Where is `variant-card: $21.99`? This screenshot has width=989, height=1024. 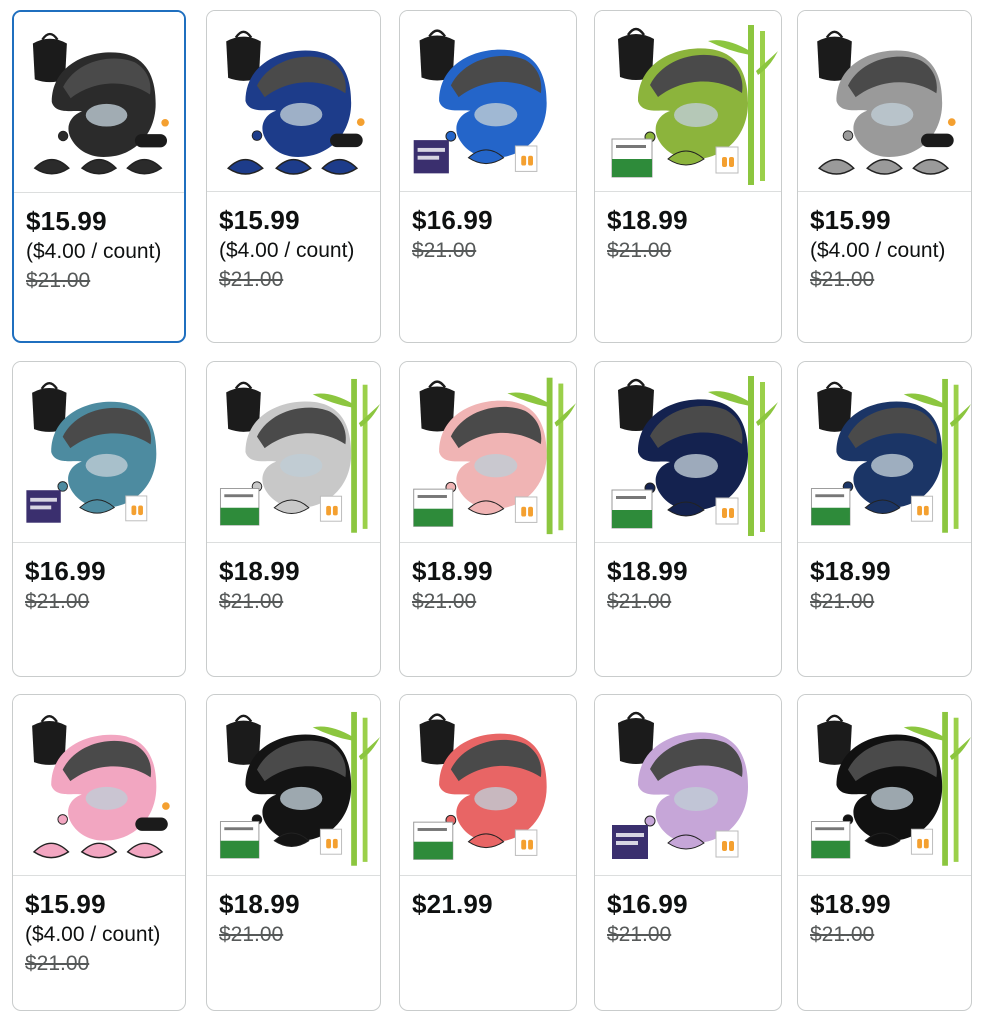
variant-card: $21.99 is located at coordinates (488, 852).